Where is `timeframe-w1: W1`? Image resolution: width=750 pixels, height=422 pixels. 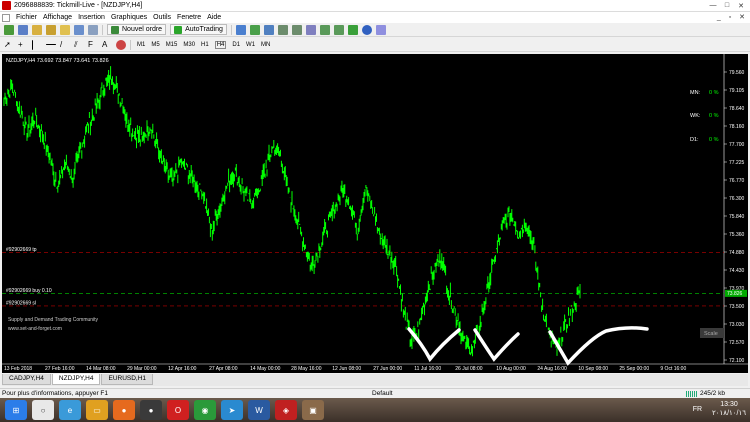 timeframe-w1: W1 is located at coordinates (250, 45).